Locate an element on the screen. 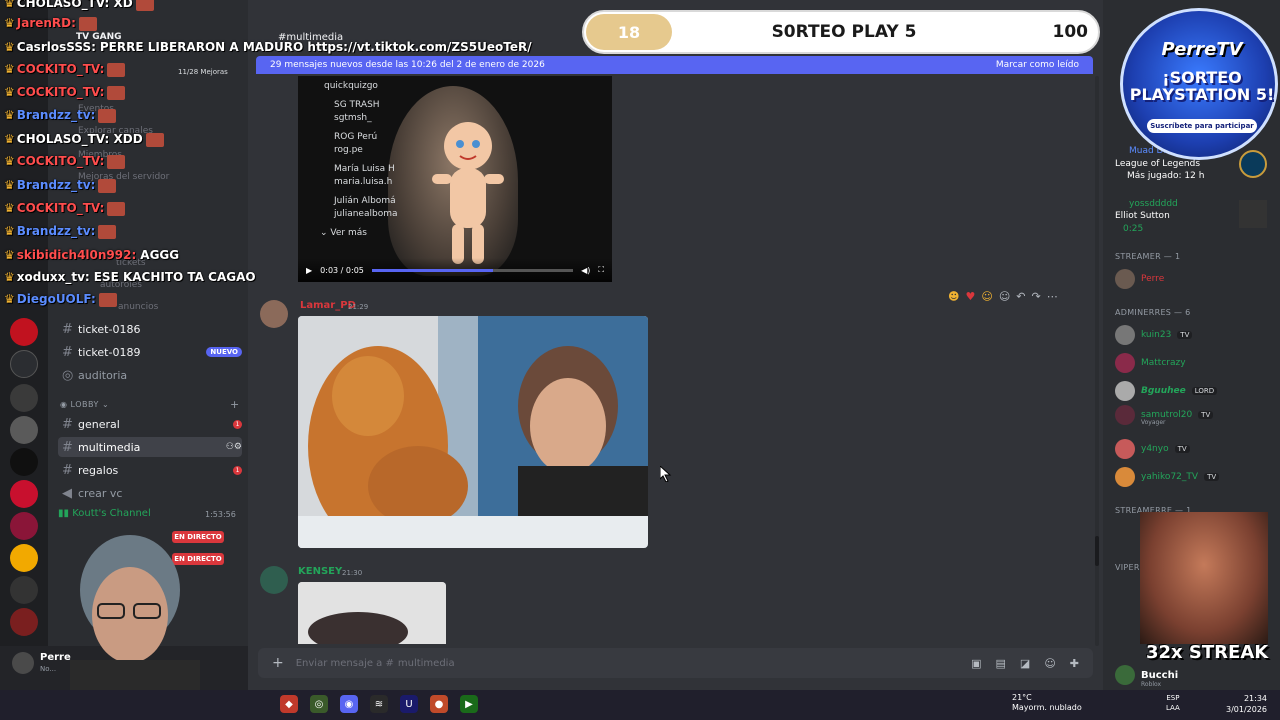 The height and width of the screenshot is (720, 1280). more-icon: ⋯ is located at coordinates (1052, 296).